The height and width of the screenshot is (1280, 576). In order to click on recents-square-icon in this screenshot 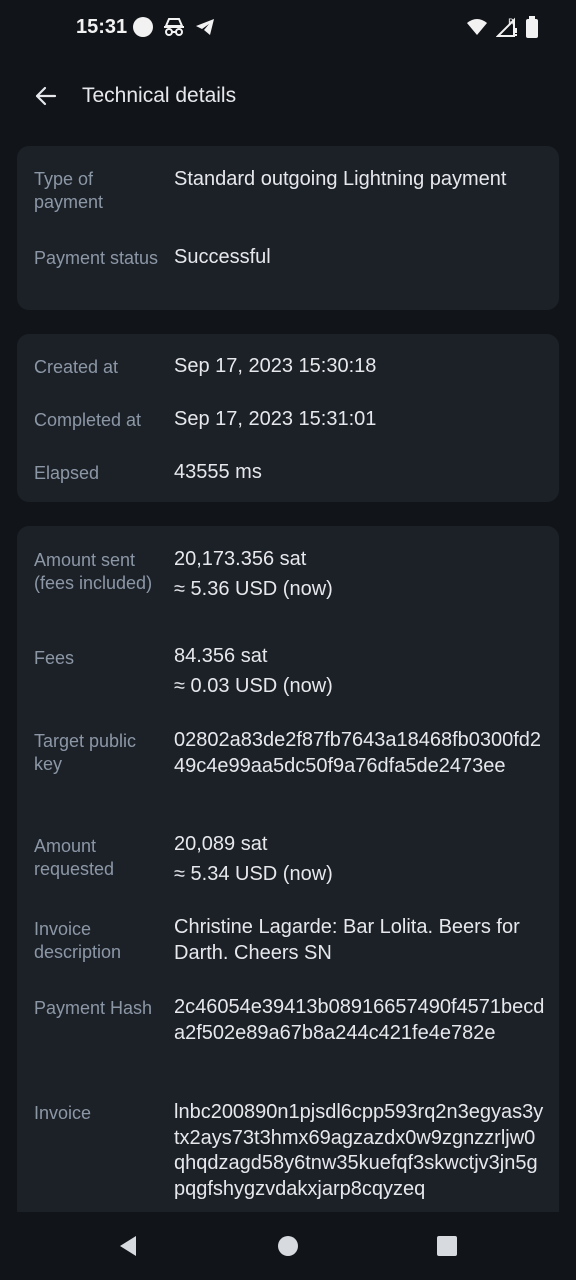, I will do `click(447, 1246)`.